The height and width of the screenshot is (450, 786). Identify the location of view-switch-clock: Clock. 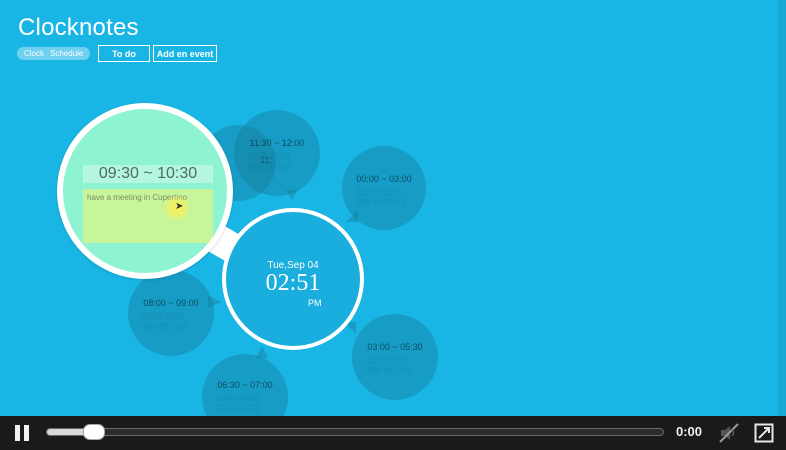
(34, 53).